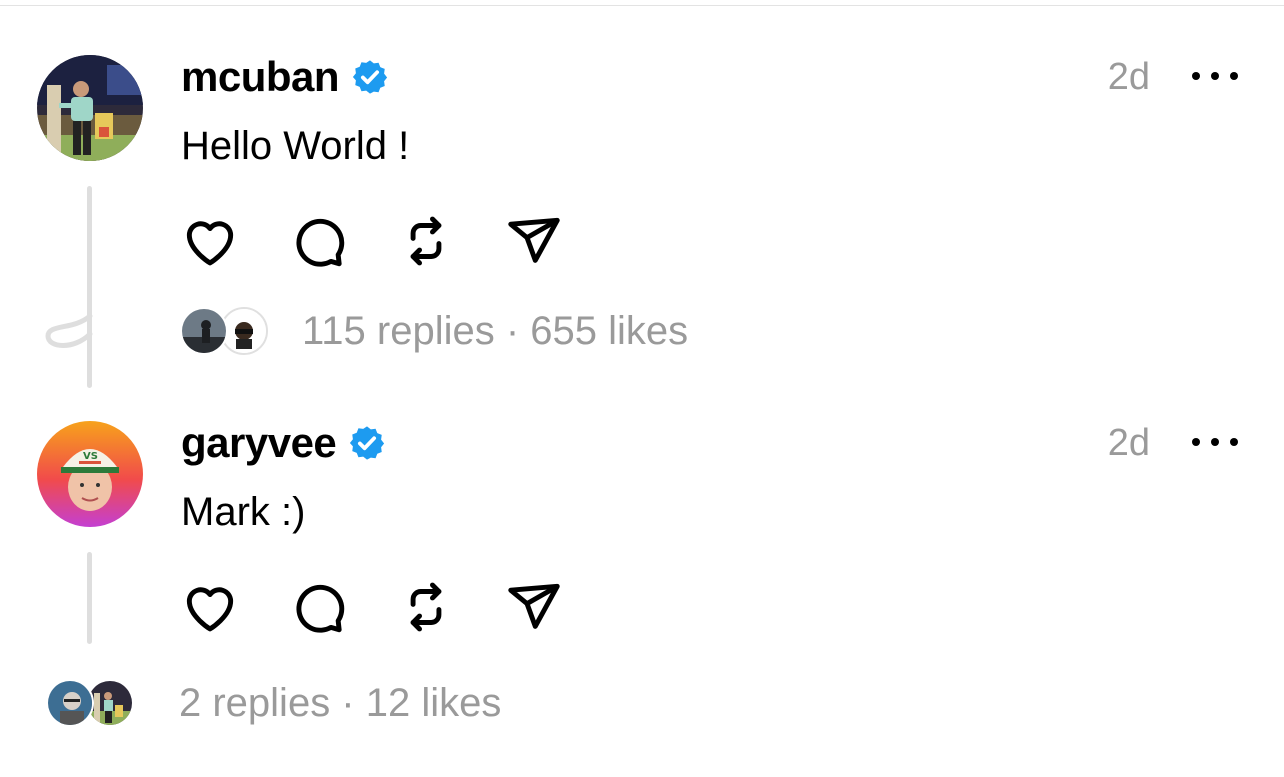 Image resolution: width=1284 pixels, height=777 pixels. Describe the element at coordinates (295, 146) in the screenshot. I see `post-text: Hello World !` at that location.